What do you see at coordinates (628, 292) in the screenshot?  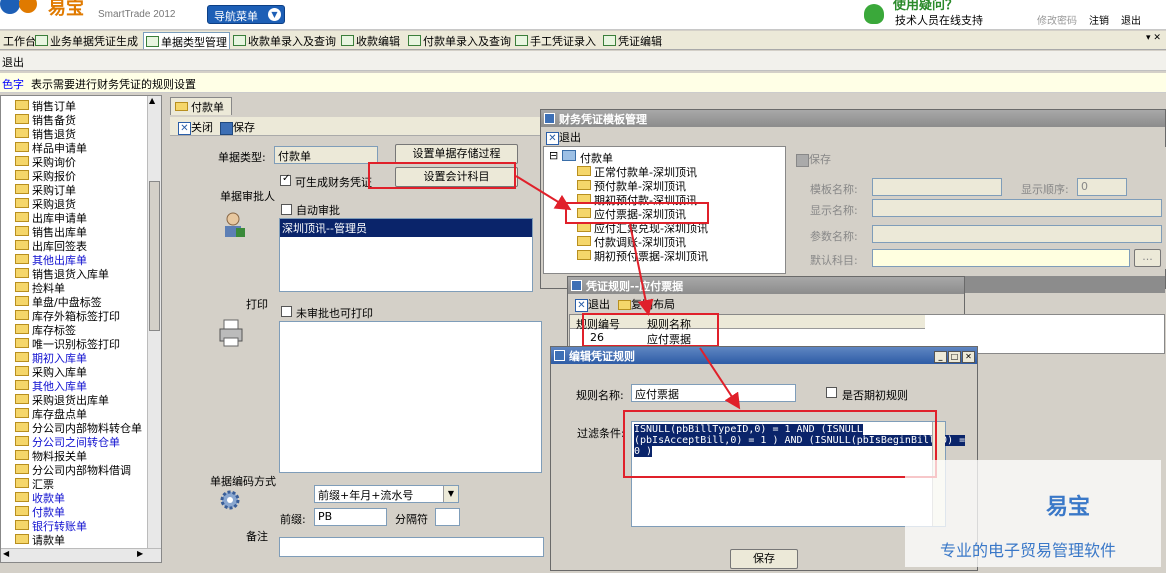 I see `annotation-arrows` at bounding box center [628, 292].